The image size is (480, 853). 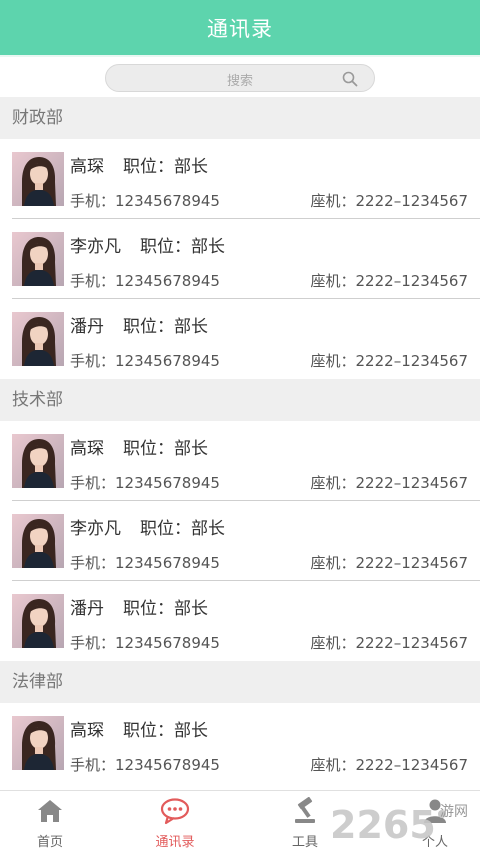 I want to click on tab-home-label: 首页, so click(x=49, y=842).